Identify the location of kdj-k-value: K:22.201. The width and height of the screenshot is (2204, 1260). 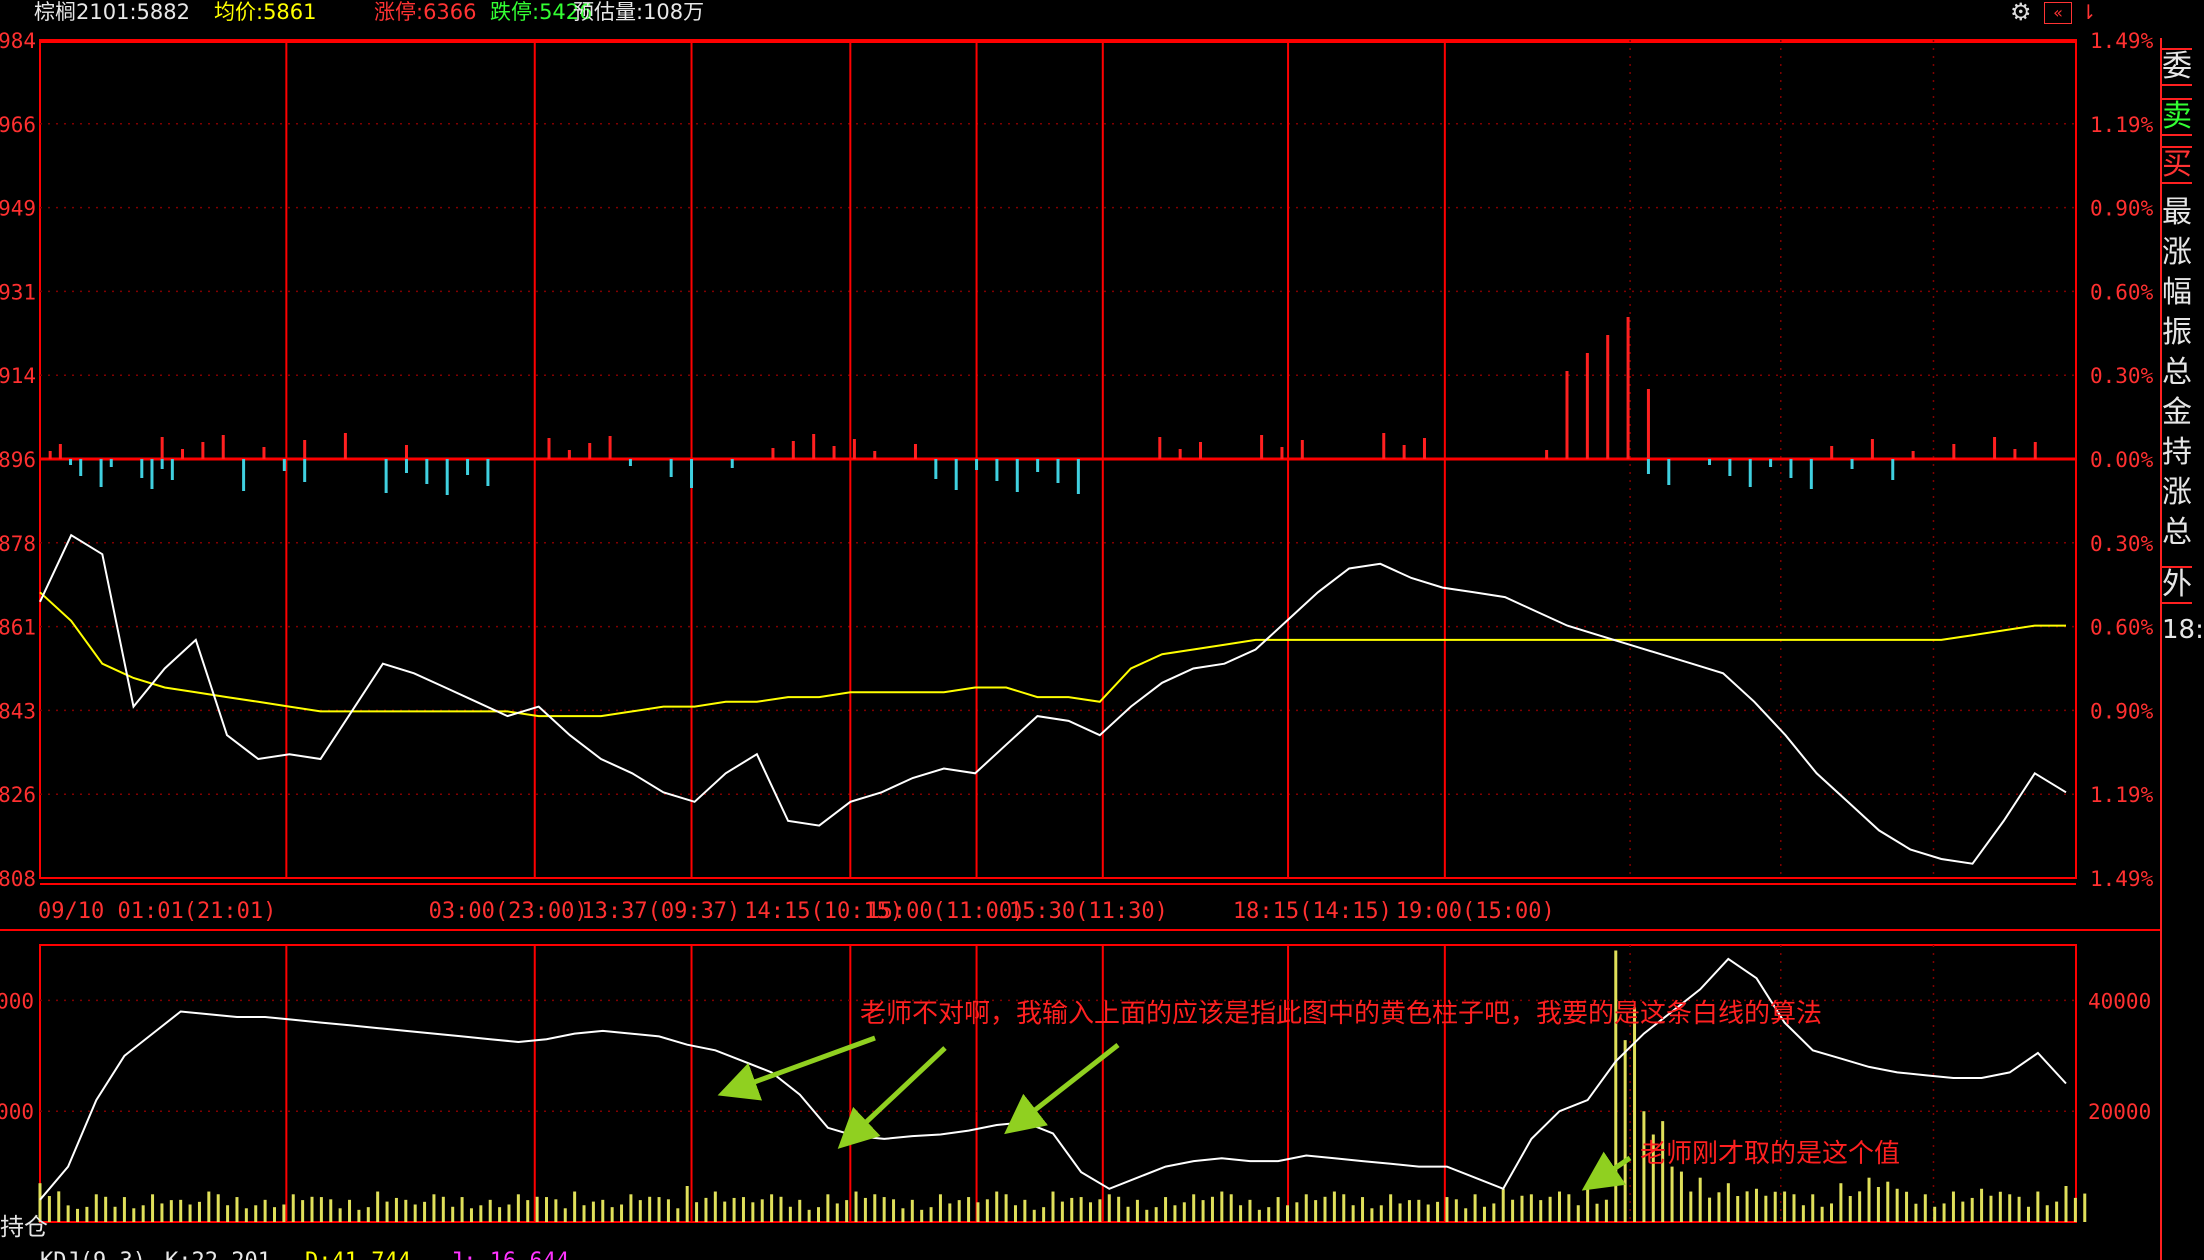
(218, 1254).